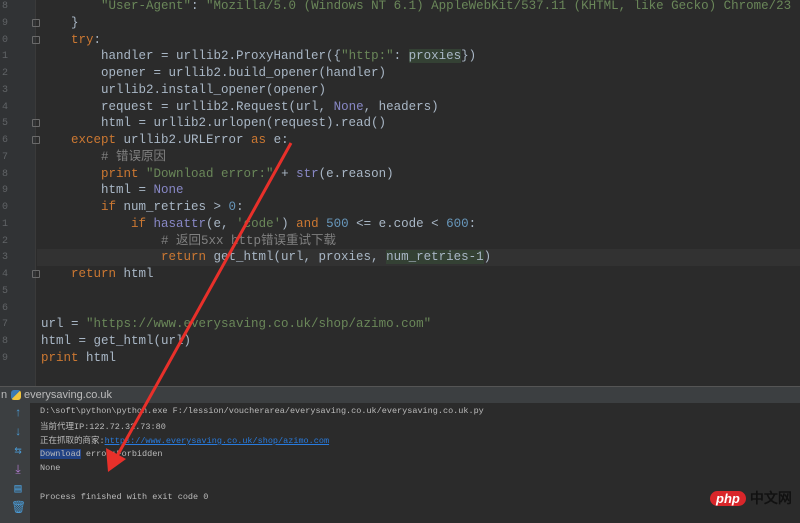  Describe the element at coordinates (4, 124) in the screenshot. I see `line-number: 5` at that location.